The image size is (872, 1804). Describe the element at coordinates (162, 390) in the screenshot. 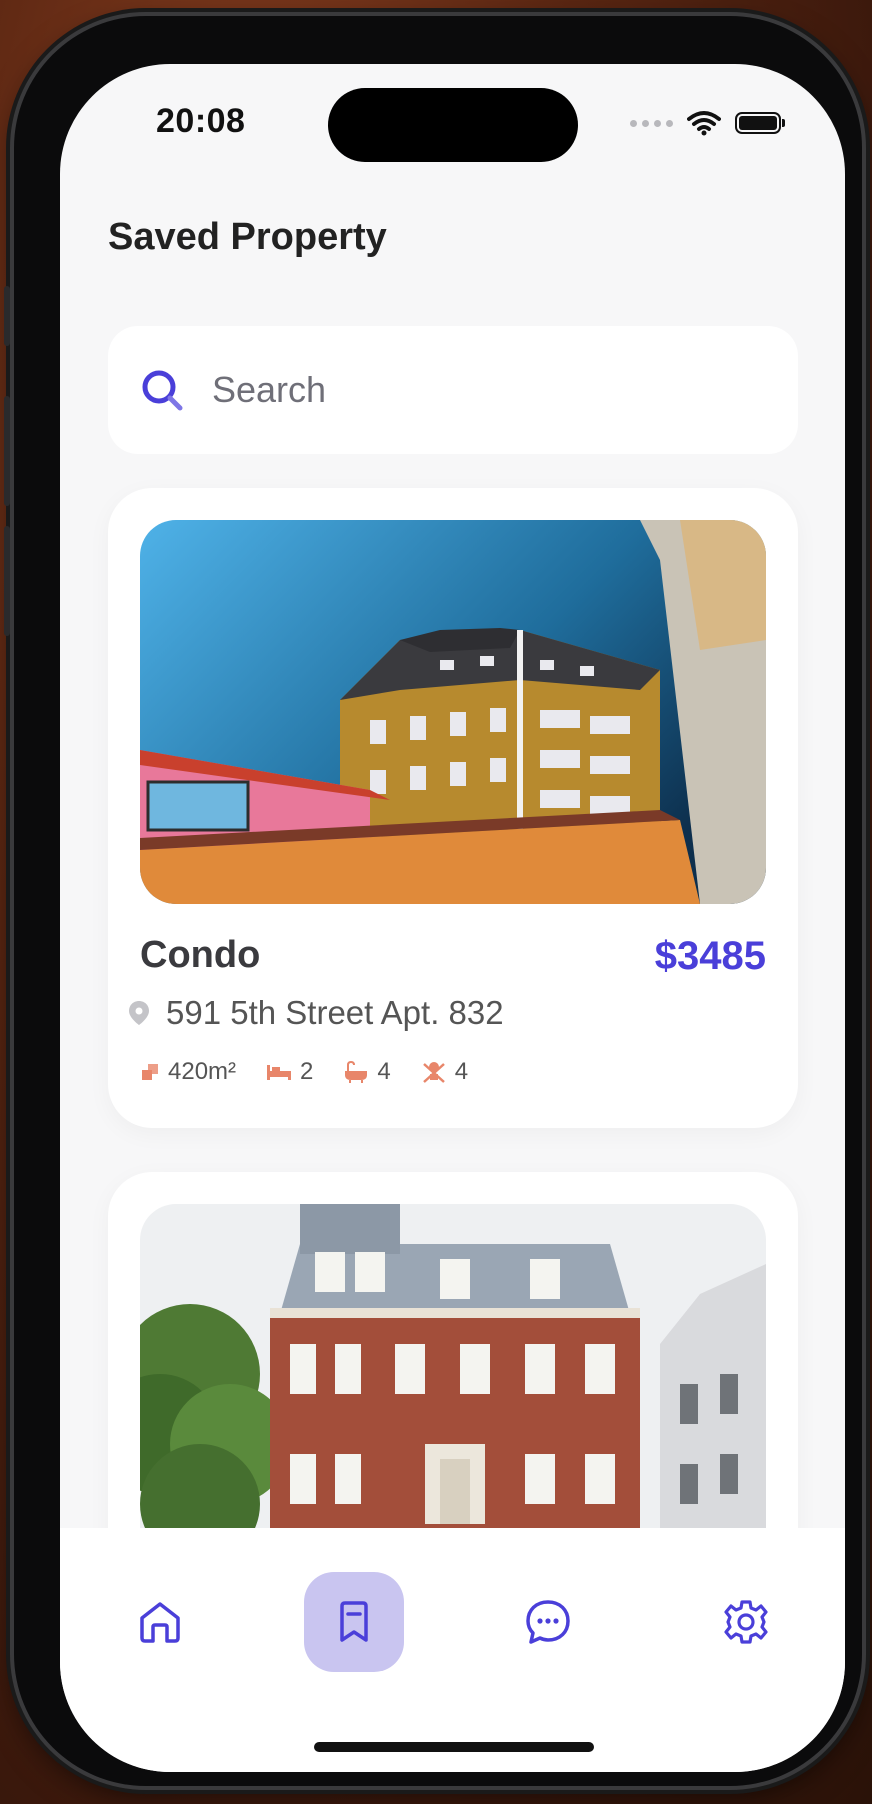

I see `search-icon` at that location.